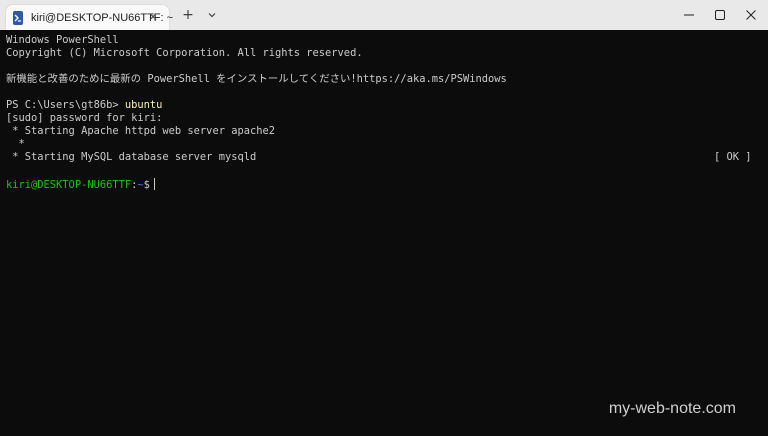 This screenshot has width=768, height=436. Describe the element at coordinates (154, 184) in the screenshot. I see `text-cursor` at that location.